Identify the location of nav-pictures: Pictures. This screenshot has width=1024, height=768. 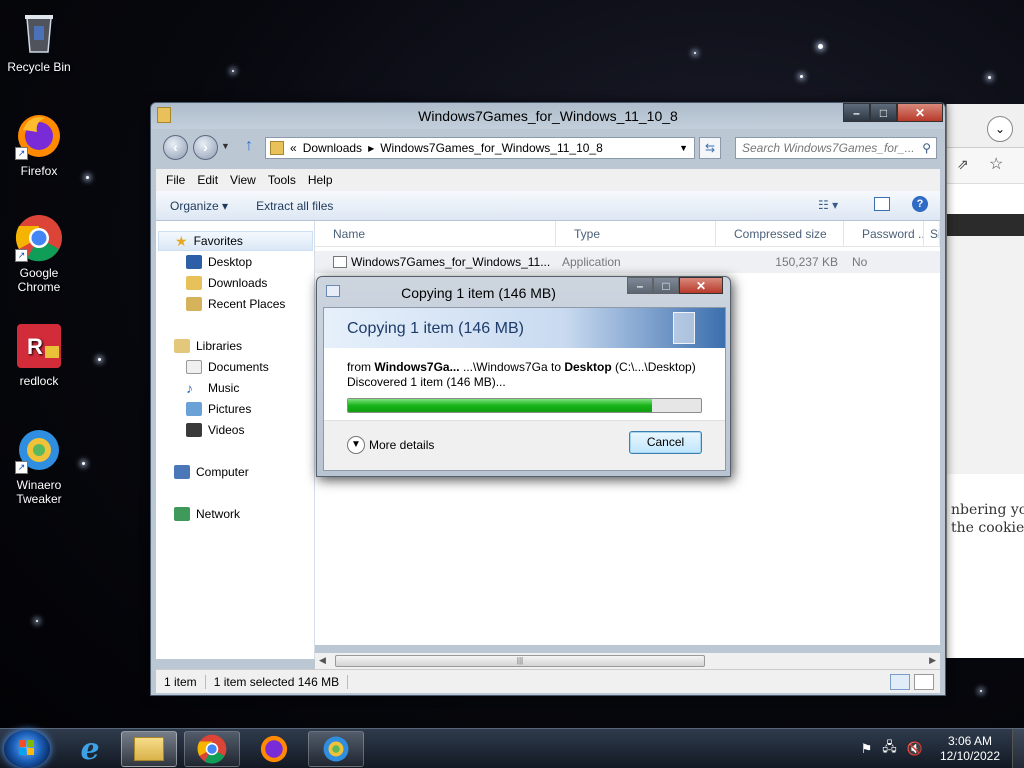
(218, 409).